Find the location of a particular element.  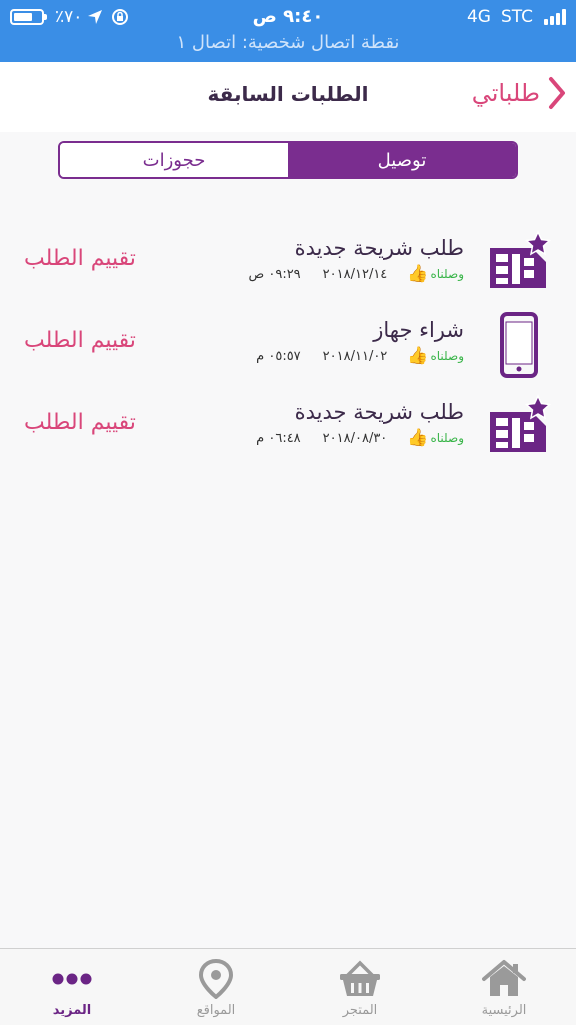

status-right: 4G STC is located at coordinates (514, 17).